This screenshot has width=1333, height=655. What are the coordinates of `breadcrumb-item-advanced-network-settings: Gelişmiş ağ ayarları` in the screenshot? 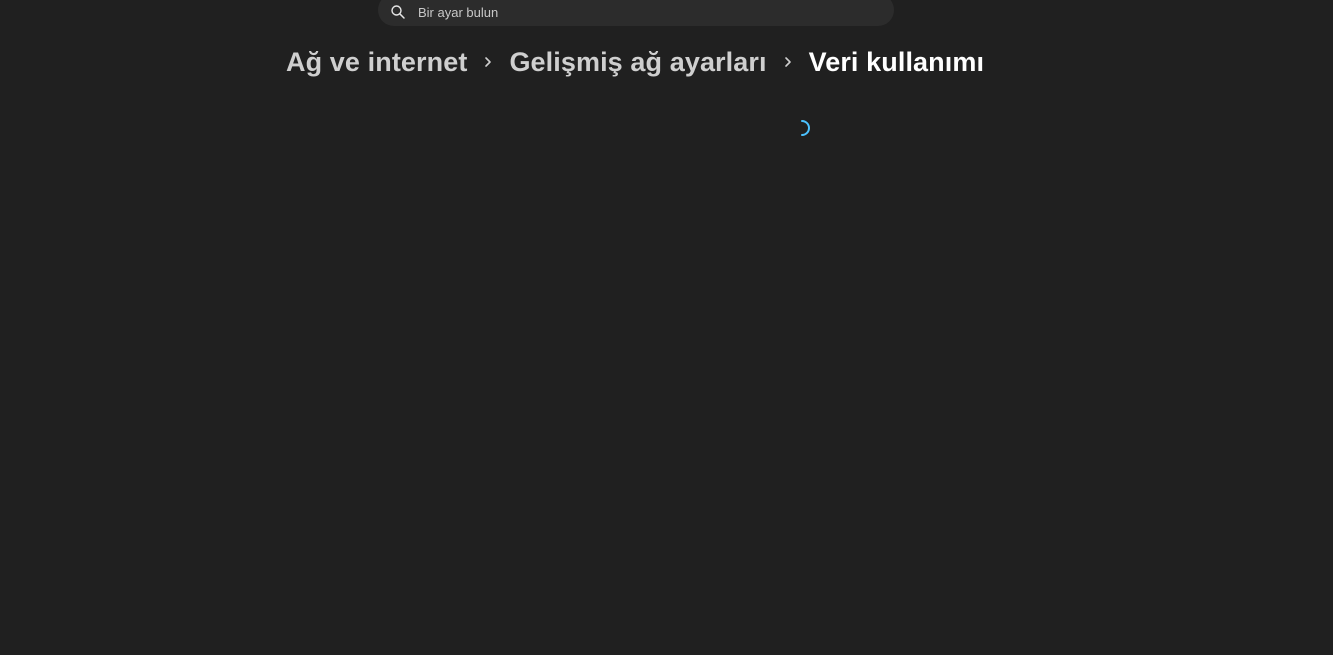 It's located at (637, 62).